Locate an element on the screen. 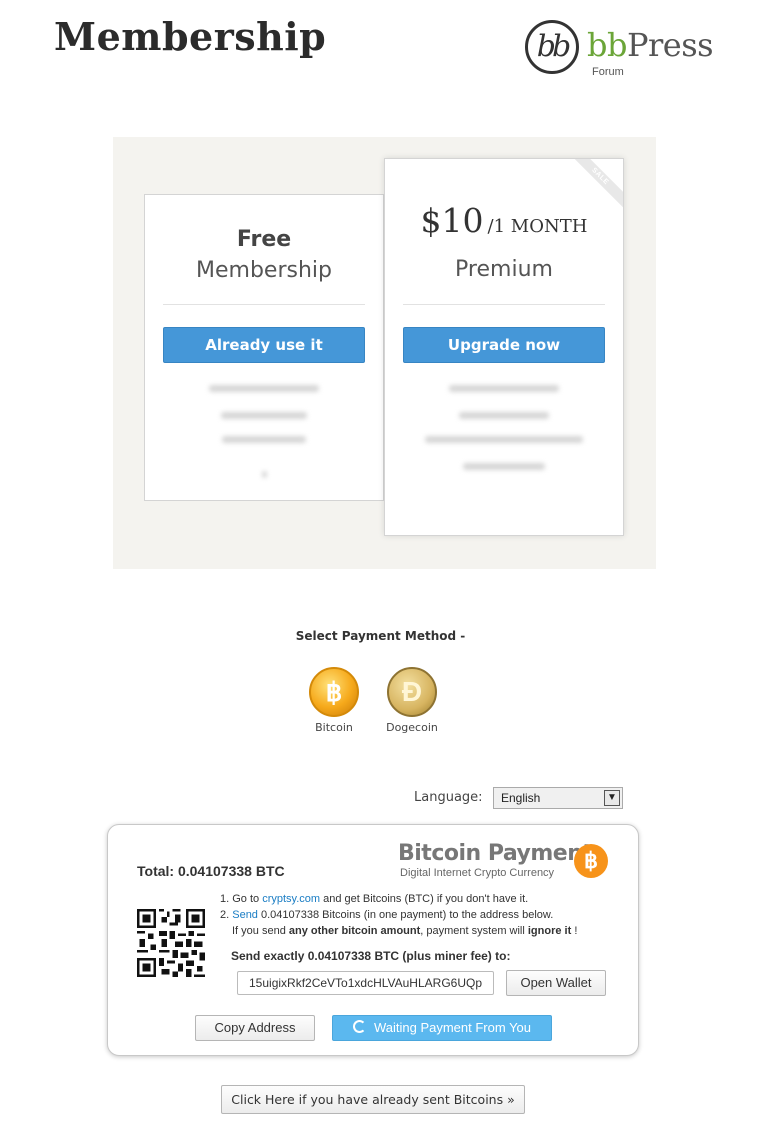 Image resolution: width=761 pixels, height=1143 pixels. bitcoin-payment-header: Bitcoin Payment is located at coordinates (495, 853).